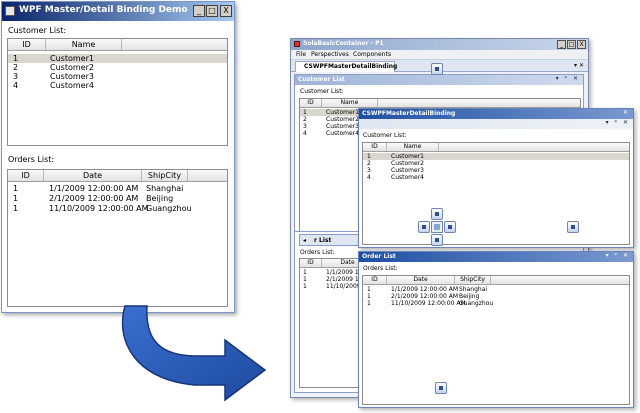  I want to click on menu-components: Components, so click(372, 54).